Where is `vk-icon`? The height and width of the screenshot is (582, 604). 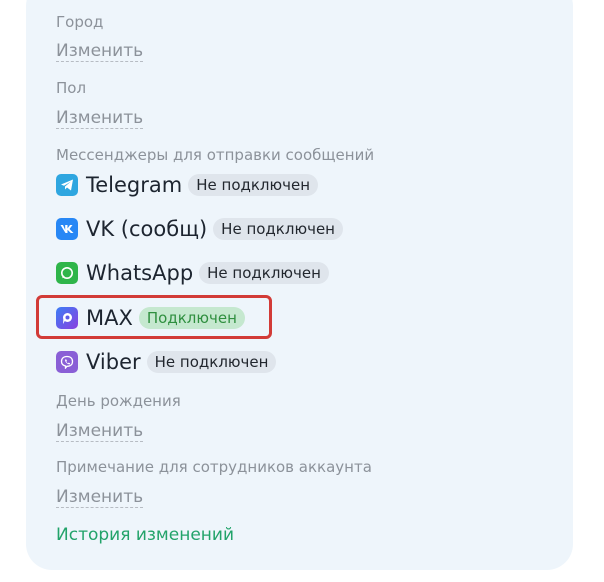
vk-icon is located at coordinates (67, 229).